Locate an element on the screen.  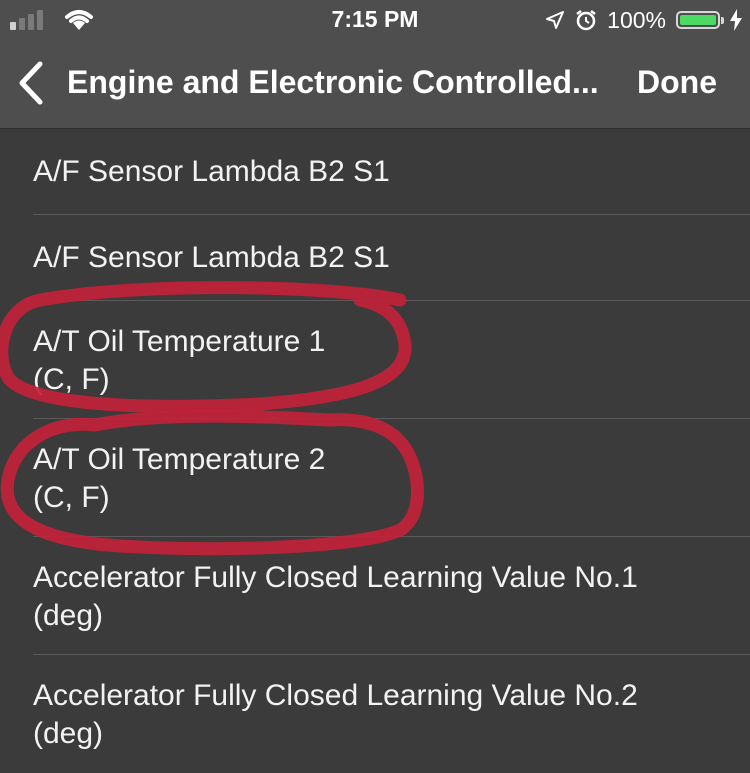
list-item-label: A/T Oil Temperature 2 is located at coordinates (179, 459).